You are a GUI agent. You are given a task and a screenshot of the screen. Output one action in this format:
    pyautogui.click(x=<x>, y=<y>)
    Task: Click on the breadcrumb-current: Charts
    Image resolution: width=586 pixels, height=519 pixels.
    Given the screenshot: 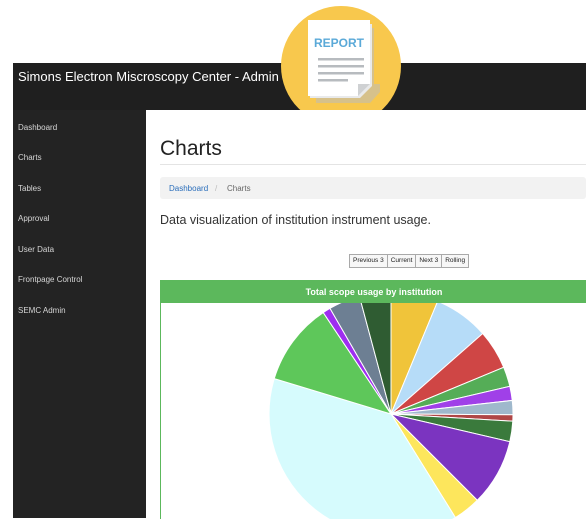 What is the action you would take?
    pyautogui.click(x=239, y=188)
    